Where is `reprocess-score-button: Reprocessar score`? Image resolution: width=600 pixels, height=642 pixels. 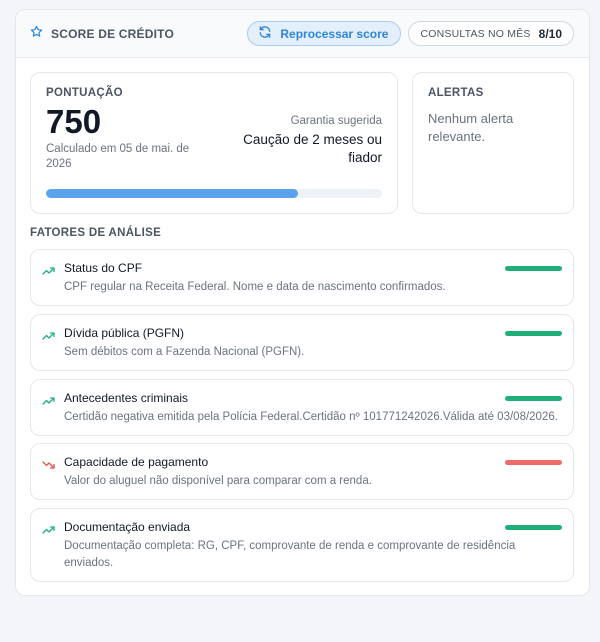 reprocess-score-button: Reprocessar score is located at coordinates (324, 33).